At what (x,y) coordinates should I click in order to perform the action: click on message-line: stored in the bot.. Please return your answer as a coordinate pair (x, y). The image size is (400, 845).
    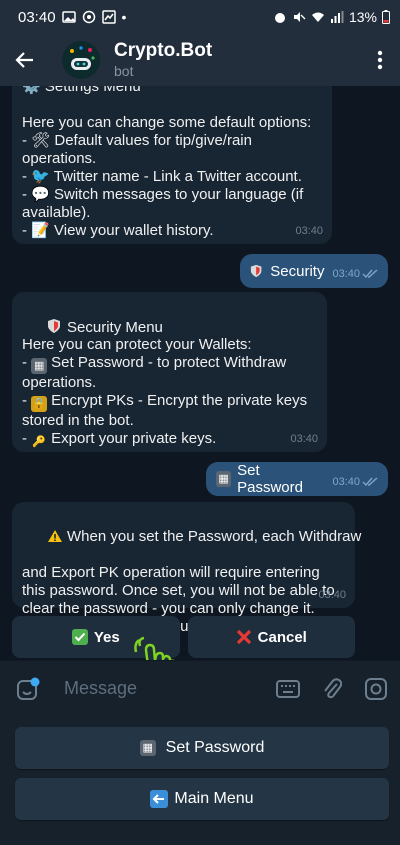
    Looking at the image, I should click on (78, 420).